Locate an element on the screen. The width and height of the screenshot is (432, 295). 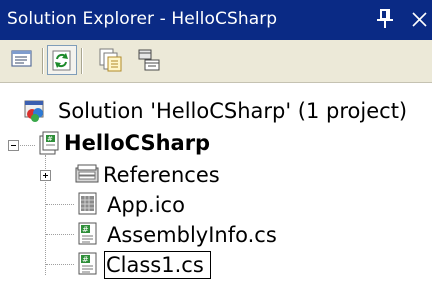
view-class-diagram-icon is located at coordinates (149, 60).